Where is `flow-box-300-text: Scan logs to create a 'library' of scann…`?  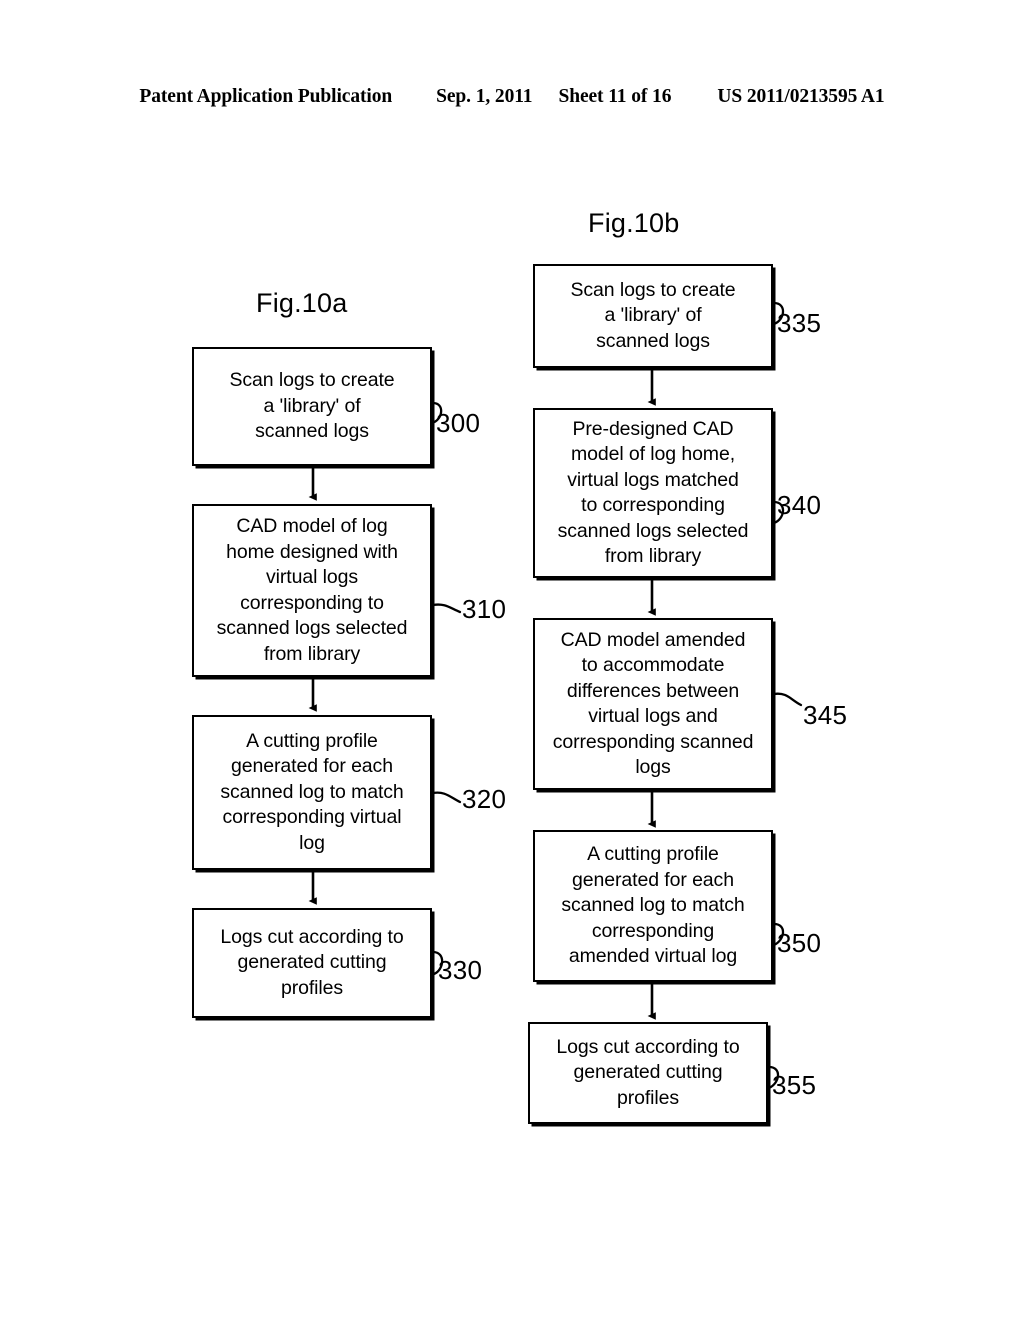
flow-box-300-text: Scan logs to create a 'library' of scann… is located at coordinates (312, 406).